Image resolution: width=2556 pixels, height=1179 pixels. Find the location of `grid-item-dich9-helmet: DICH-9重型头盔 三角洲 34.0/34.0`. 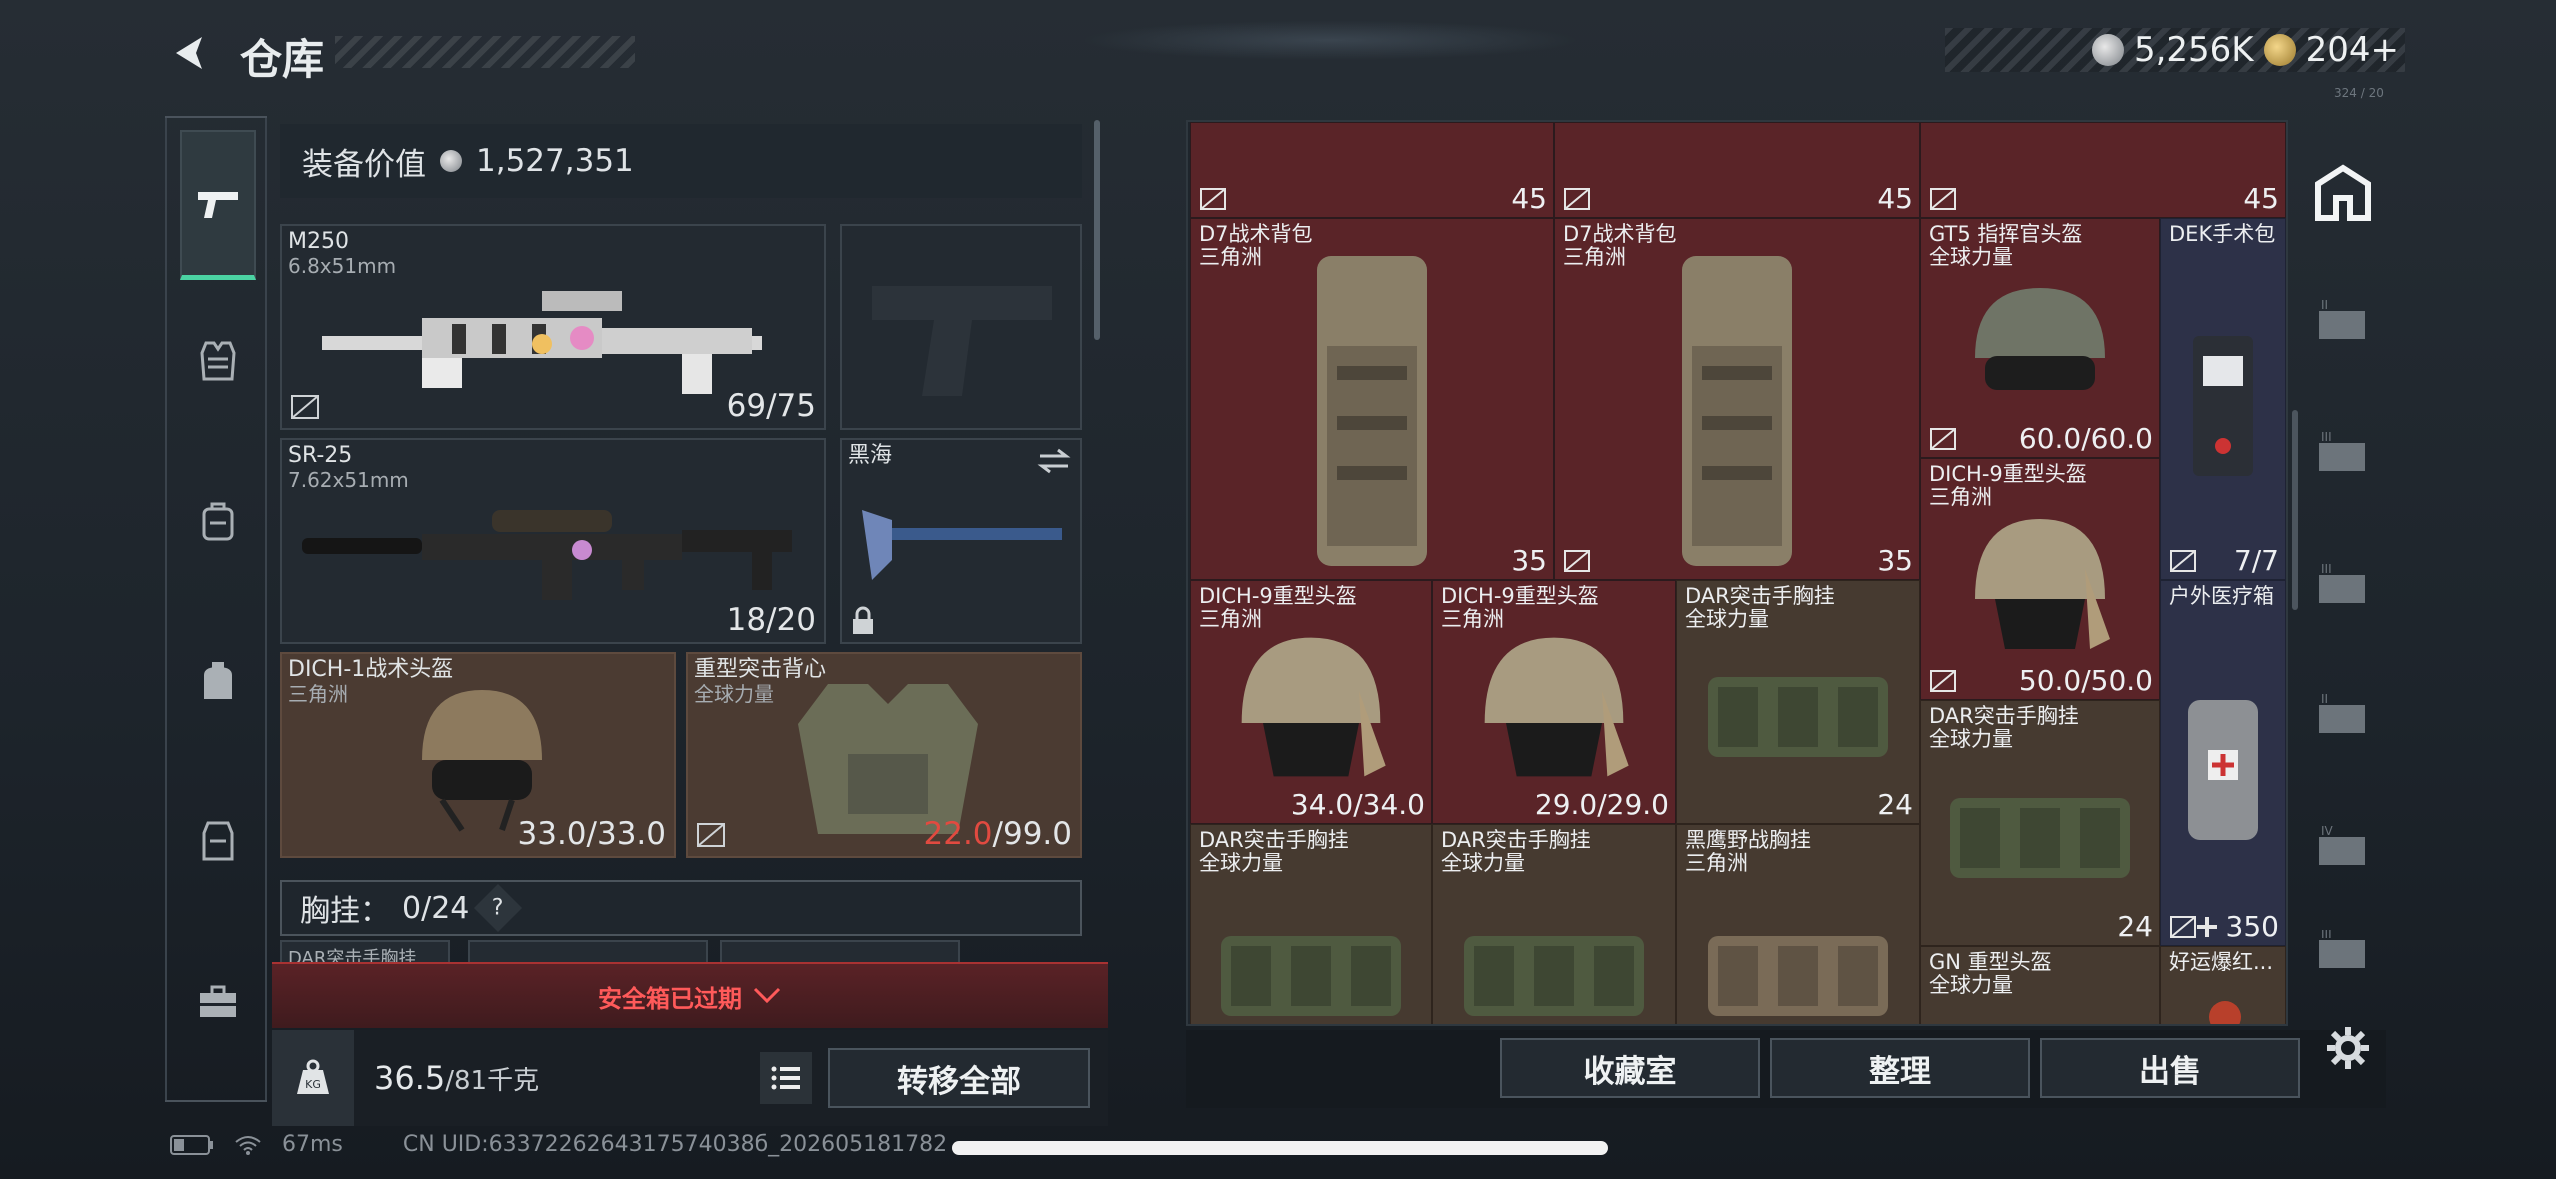

grid-item-dich9-helmet: DICH-9重型头盔 三角洲 34.0/34.0 is located at coordinates (1311, 702).